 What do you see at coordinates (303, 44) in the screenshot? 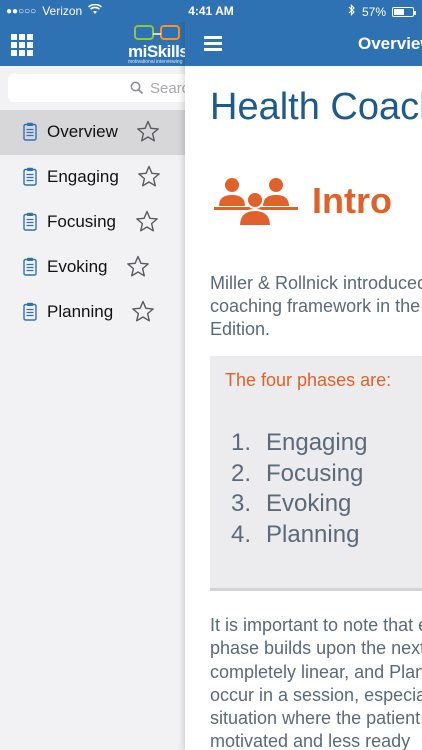
I see `nav-bar: Overview` at bounding box center [303, 44].